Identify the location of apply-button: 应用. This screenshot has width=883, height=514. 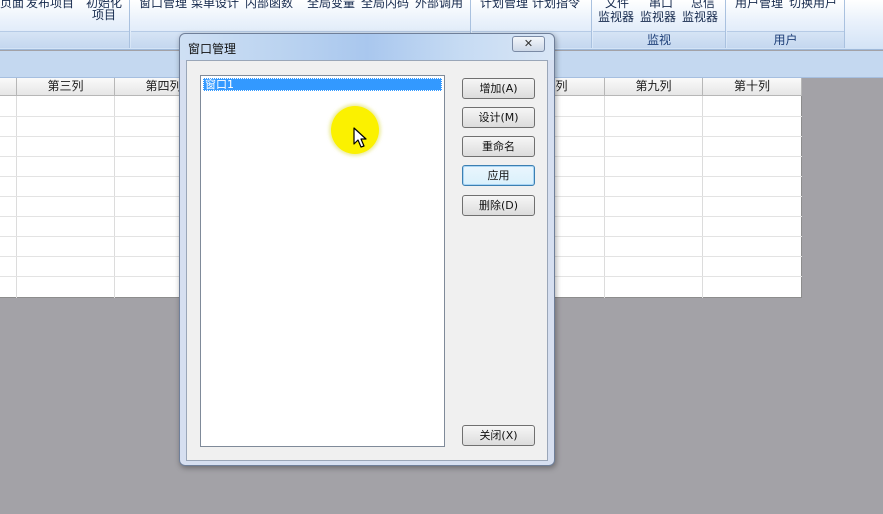
(498, 175).